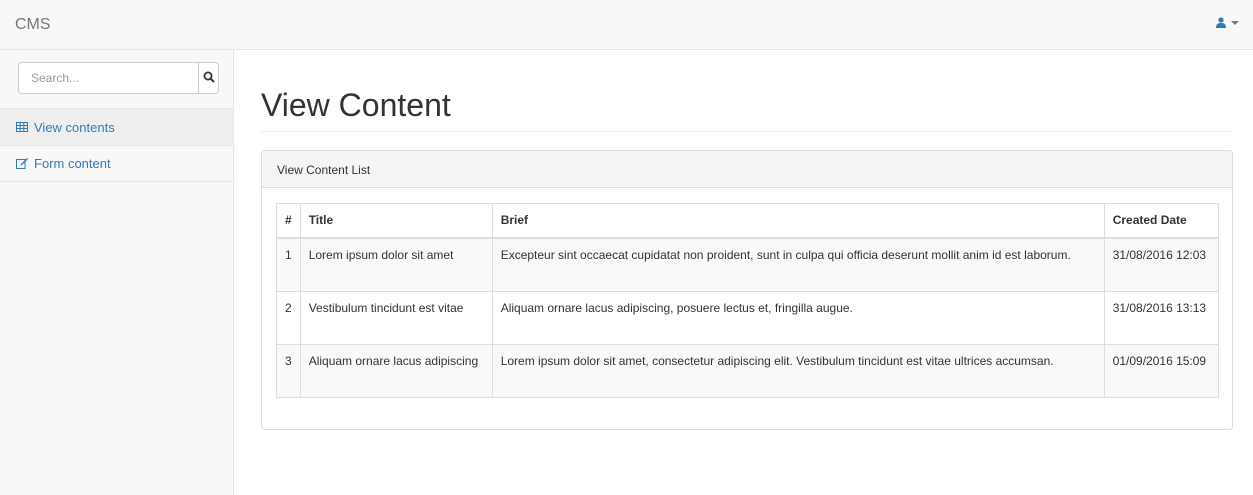 Image resolution: width=1253 pixels, height=495 pixels. Describe the element at coordinates (288, 317) in the screenshot. I see `cell-number: 2` at that location.